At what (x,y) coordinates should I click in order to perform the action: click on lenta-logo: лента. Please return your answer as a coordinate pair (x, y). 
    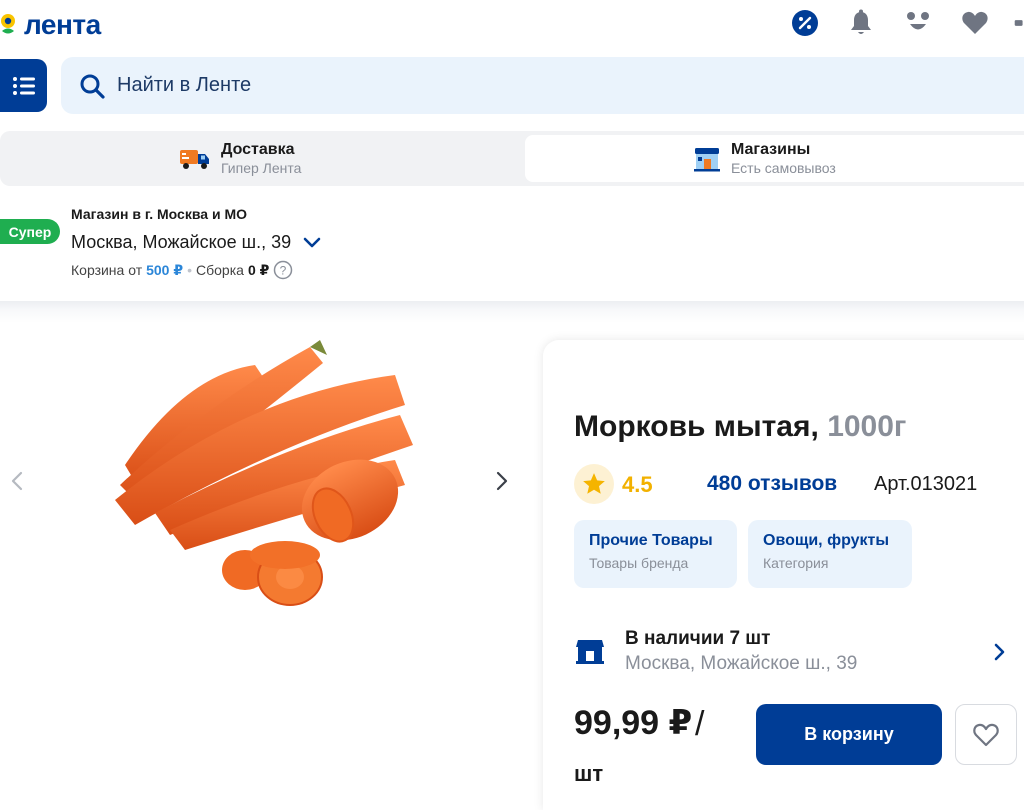
    Looking at the image, I should click on (50, 24).